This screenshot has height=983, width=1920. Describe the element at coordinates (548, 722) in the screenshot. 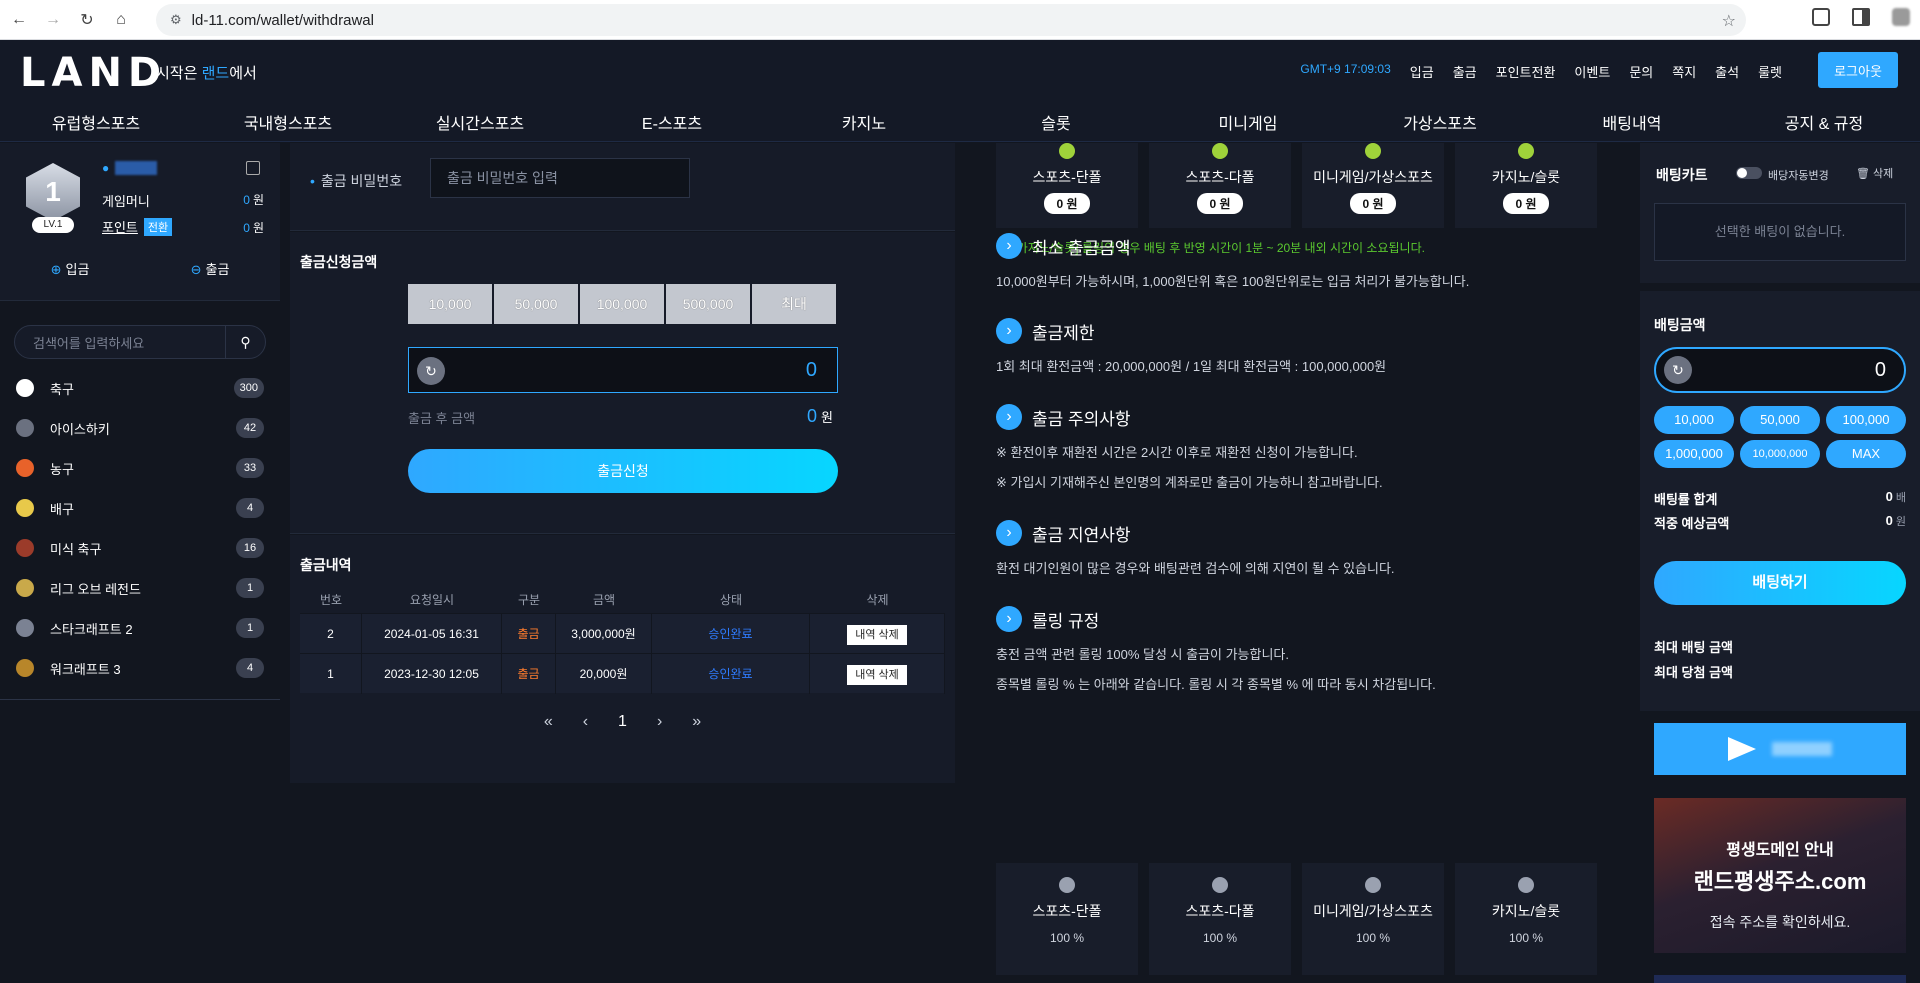

I see `first-page-icon: «` at that location.